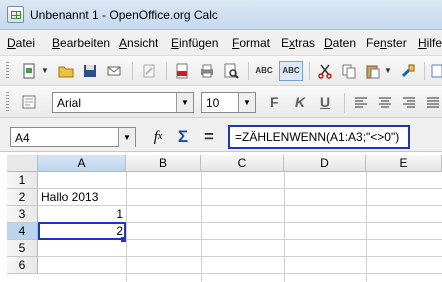  Describe the element at coordinates (436, 71) in the screenshot. I see `more-tools-icon` at that location.